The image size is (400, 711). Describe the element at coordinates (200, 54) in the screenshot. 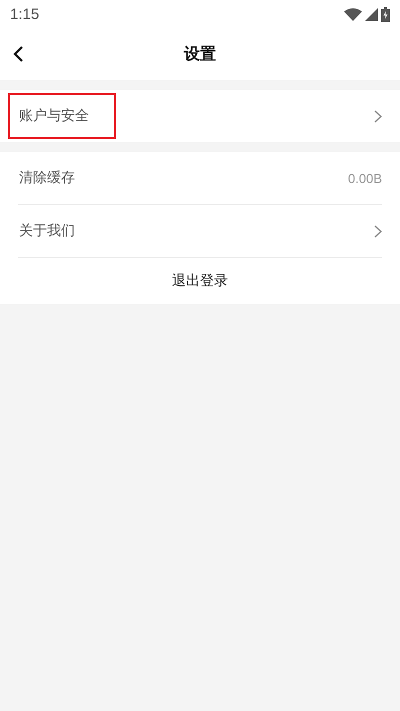

I see `page-title: 设置` at that location.